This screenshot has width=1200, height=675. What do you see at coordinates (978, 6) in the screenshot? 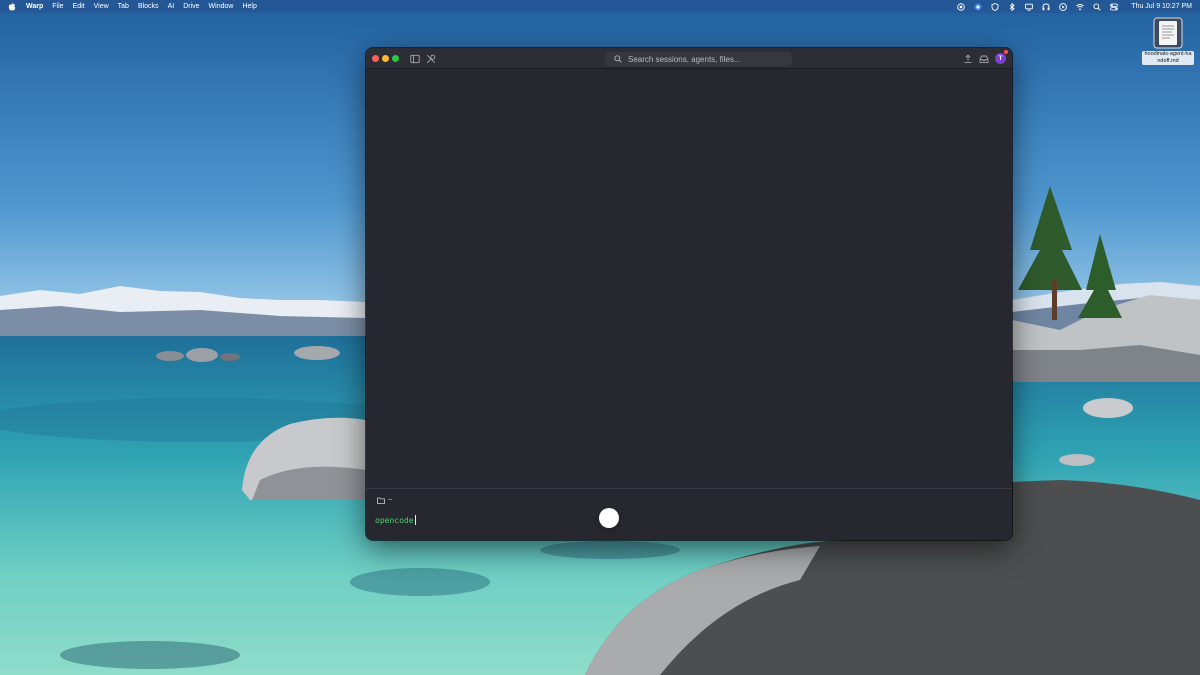
I see `control-icon` at bounding box center [978, 6].